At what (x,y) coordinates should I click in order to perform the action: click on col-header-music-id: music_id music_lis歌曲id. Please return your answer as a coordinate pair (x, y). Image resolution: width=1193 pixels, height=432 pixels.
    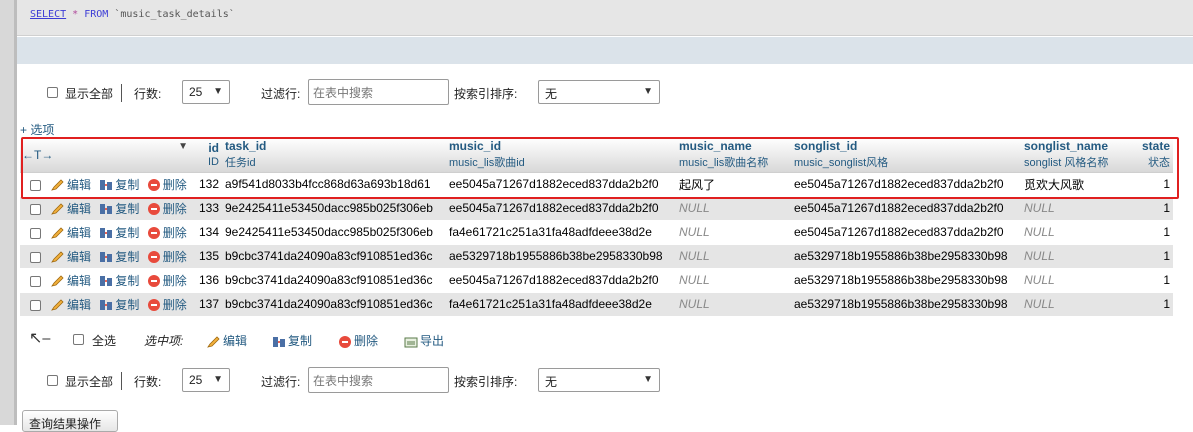
    Looking at the image, I should click on (561, 155).